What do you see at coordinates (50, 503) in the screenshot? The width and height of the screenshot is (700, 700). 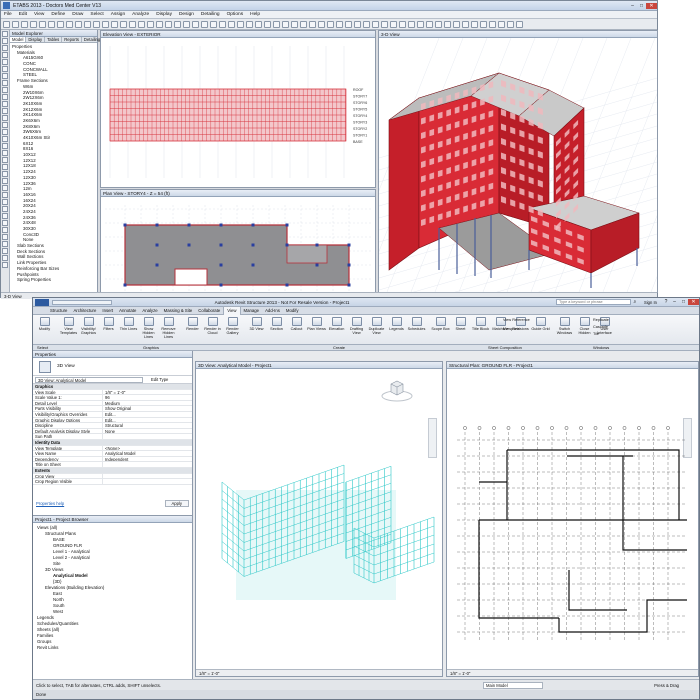 I see `properties-help-link: Properties help` at bounding box center [50, 503].